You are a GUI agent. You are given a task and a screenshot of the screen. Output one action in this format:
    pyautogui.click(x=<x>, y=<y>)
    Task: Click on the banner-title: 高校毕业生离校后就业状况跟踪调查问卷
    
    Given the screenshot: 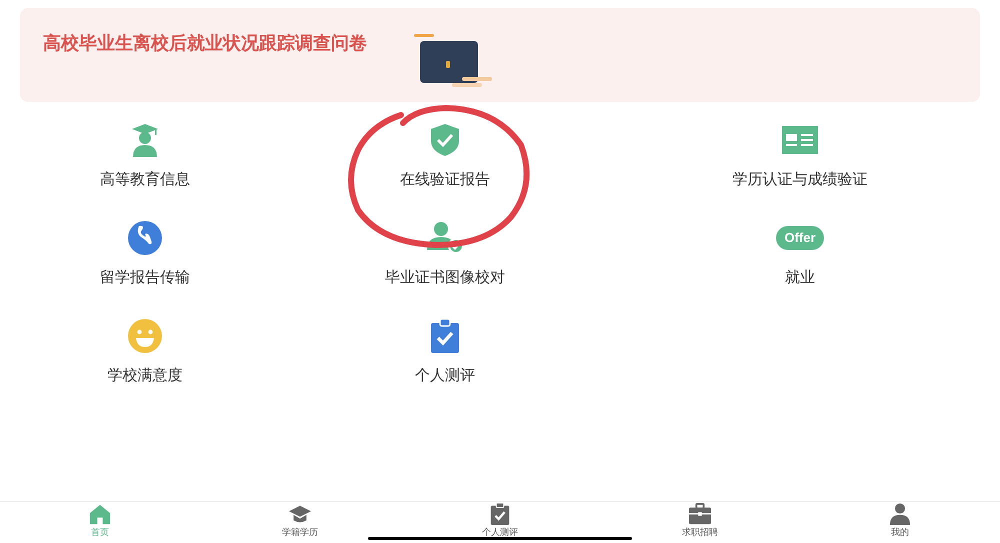 What is the action you would take?
    pyautogui.click(x=205, y=43)
    